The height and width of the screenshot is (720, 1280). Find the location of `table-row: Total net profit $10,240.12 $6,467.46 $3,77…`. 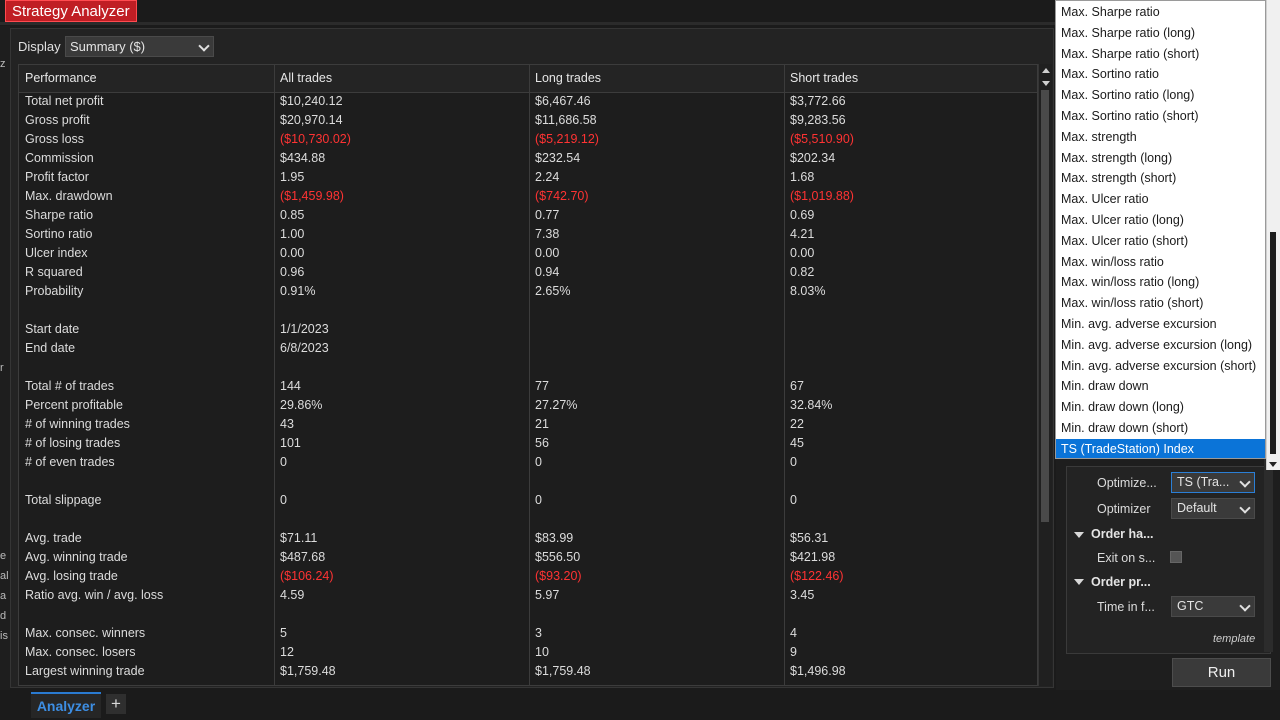

table-row: Total net profit $10,240.12 $6,467.46 $3,77… is located at coordinates (528, 101).